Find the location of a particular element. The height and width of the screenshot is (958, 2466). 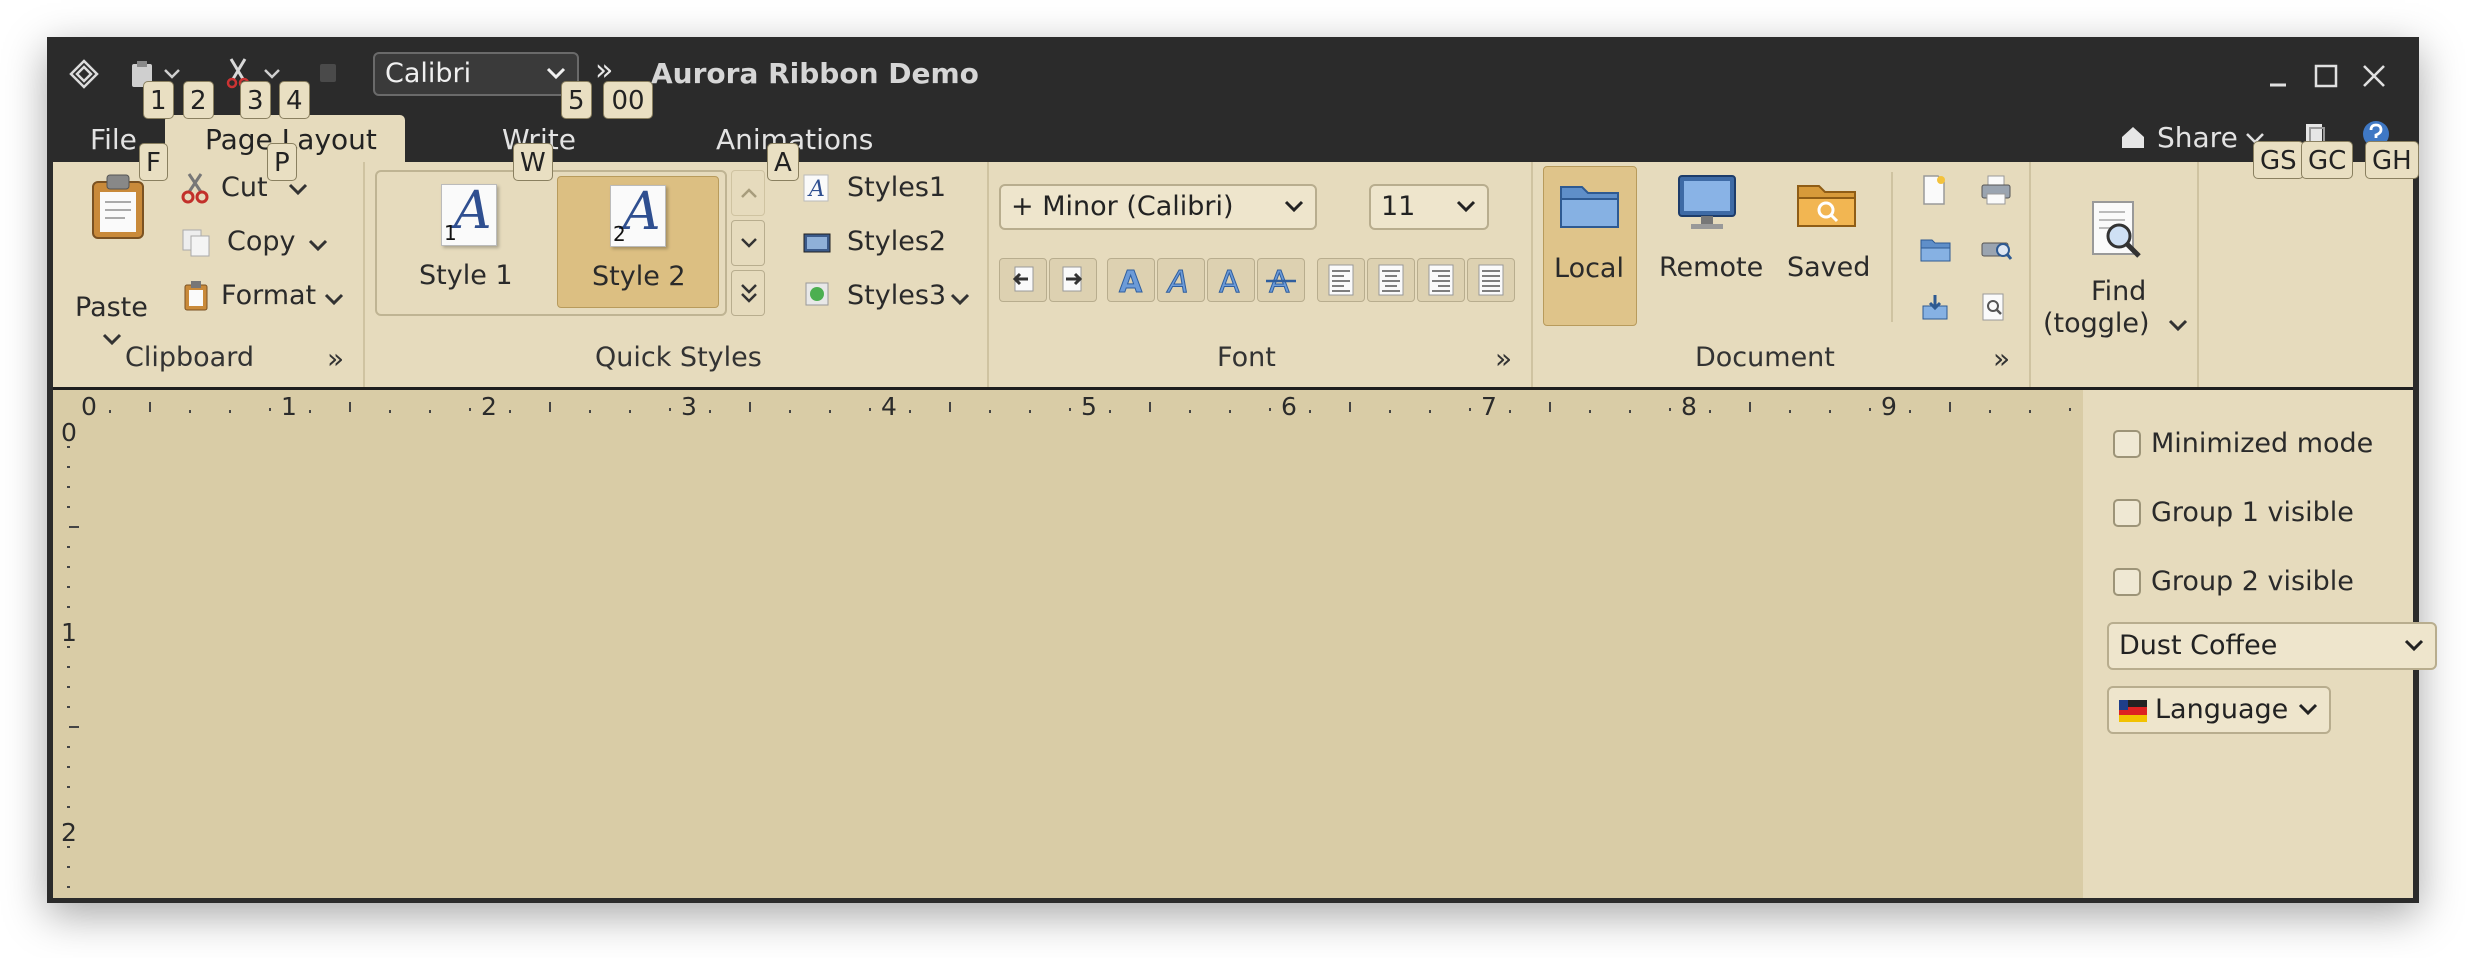

folder-icon is located at coordinates (1590, 204).